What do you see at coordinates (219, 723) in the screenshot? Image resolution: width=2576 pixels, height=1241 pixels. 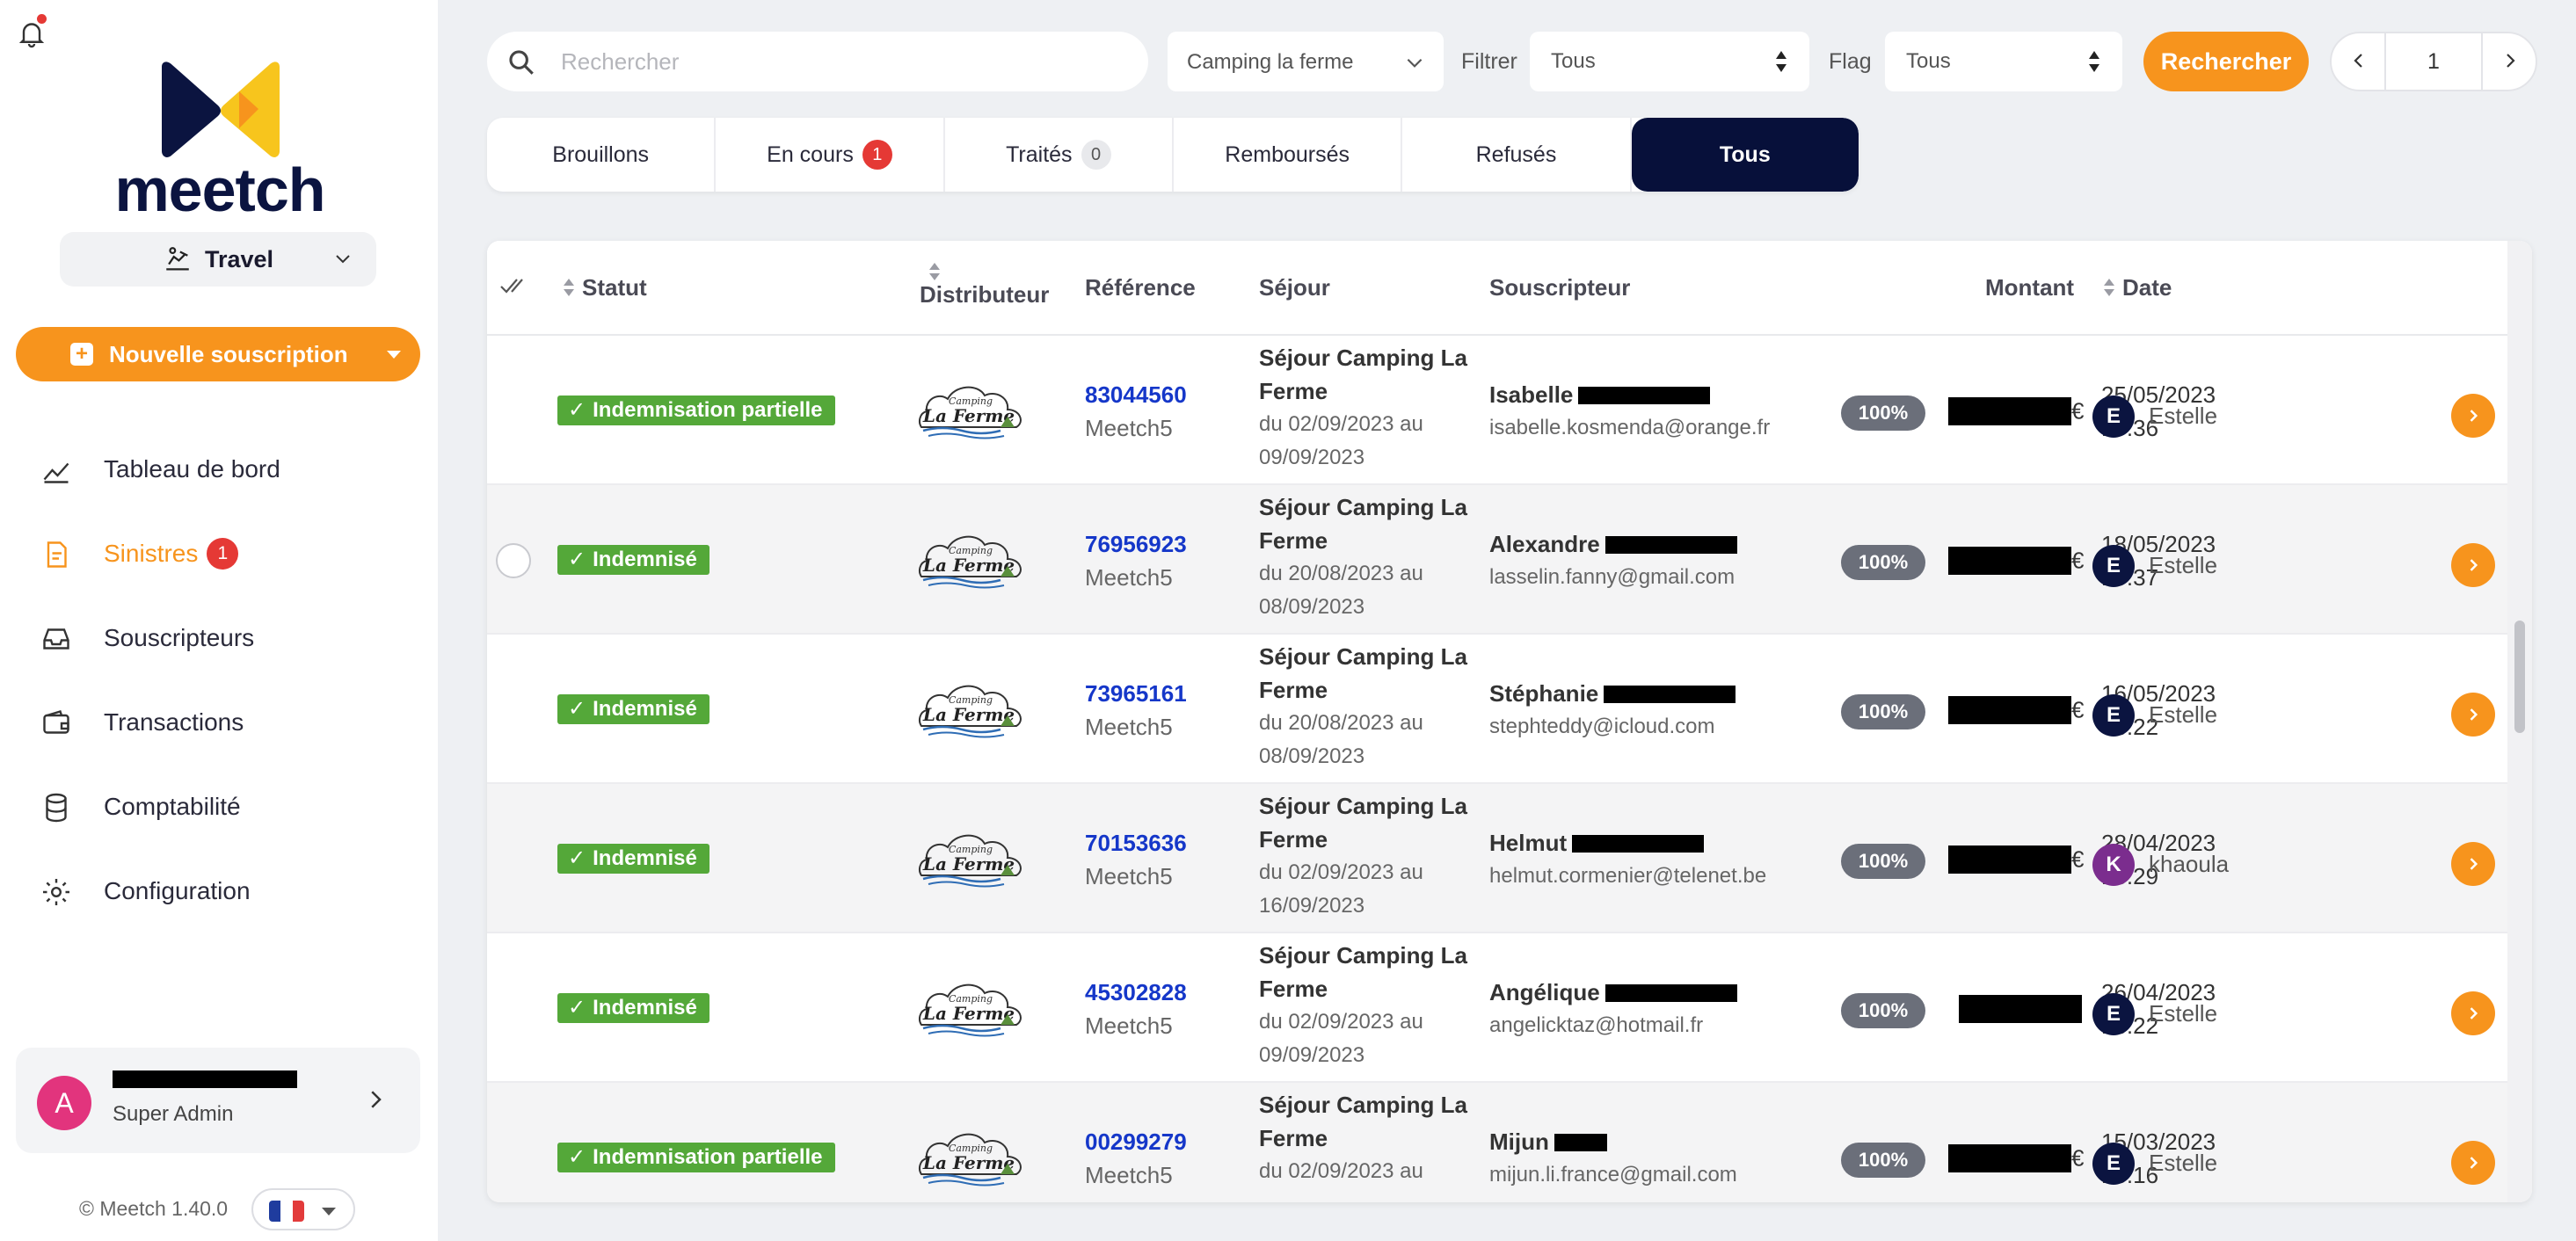 I see `sidebar-item-transactions: Transactions` at bounding box center [219, 723].